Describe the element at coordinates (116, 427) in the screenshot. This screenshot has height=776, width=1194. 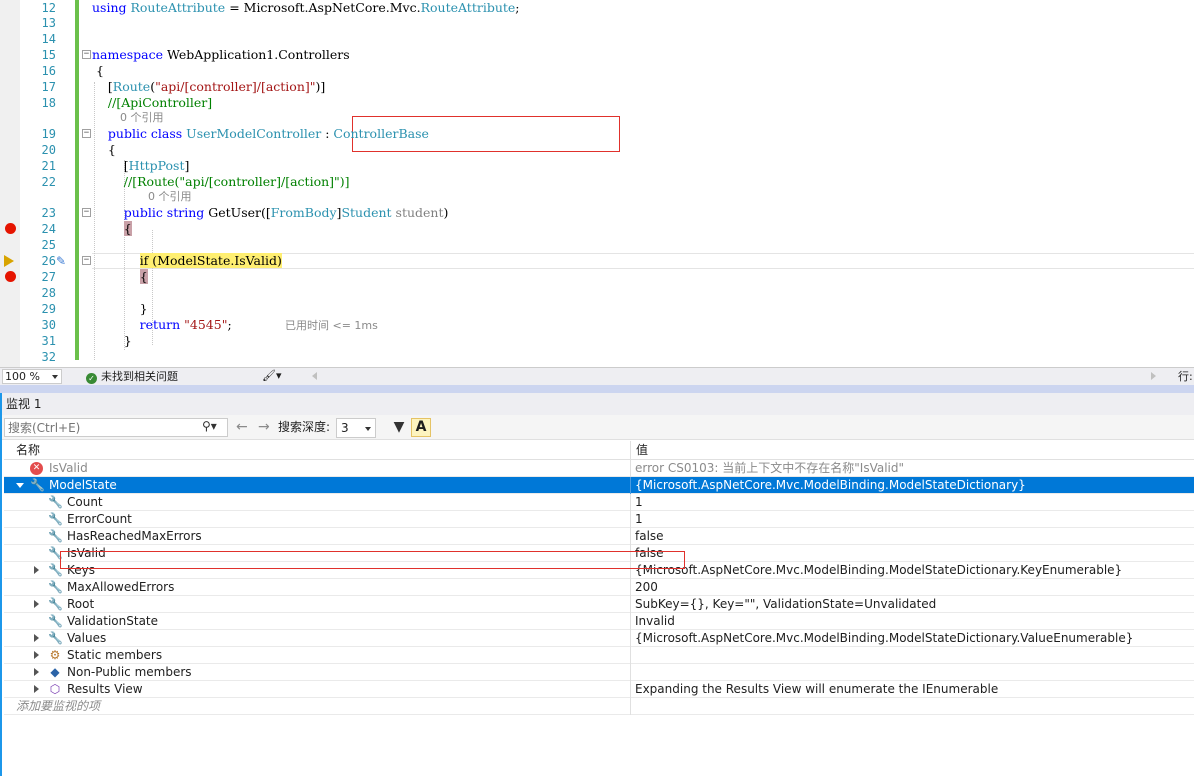
I see `search-input` at that location.